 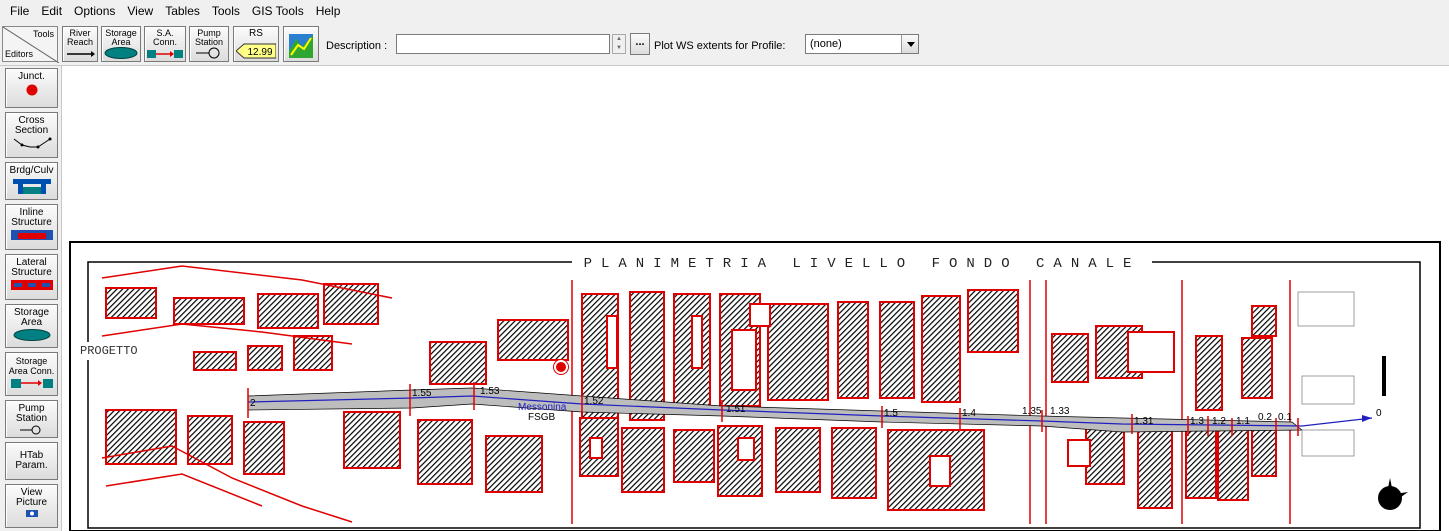 I want to click on cross-section-icon, so click(x=32, y=143).